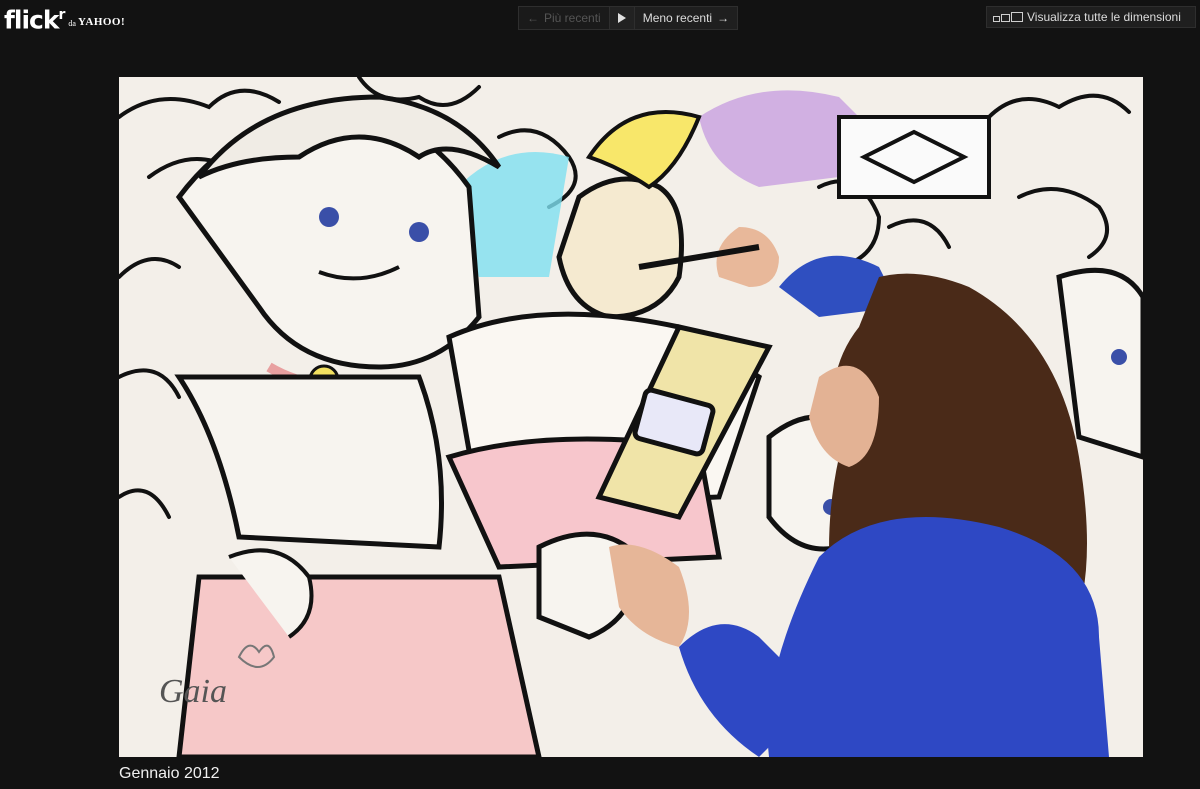 This screenshot has height=789, width=1200. I want to click on sizes-icon, so click(1008, 17).